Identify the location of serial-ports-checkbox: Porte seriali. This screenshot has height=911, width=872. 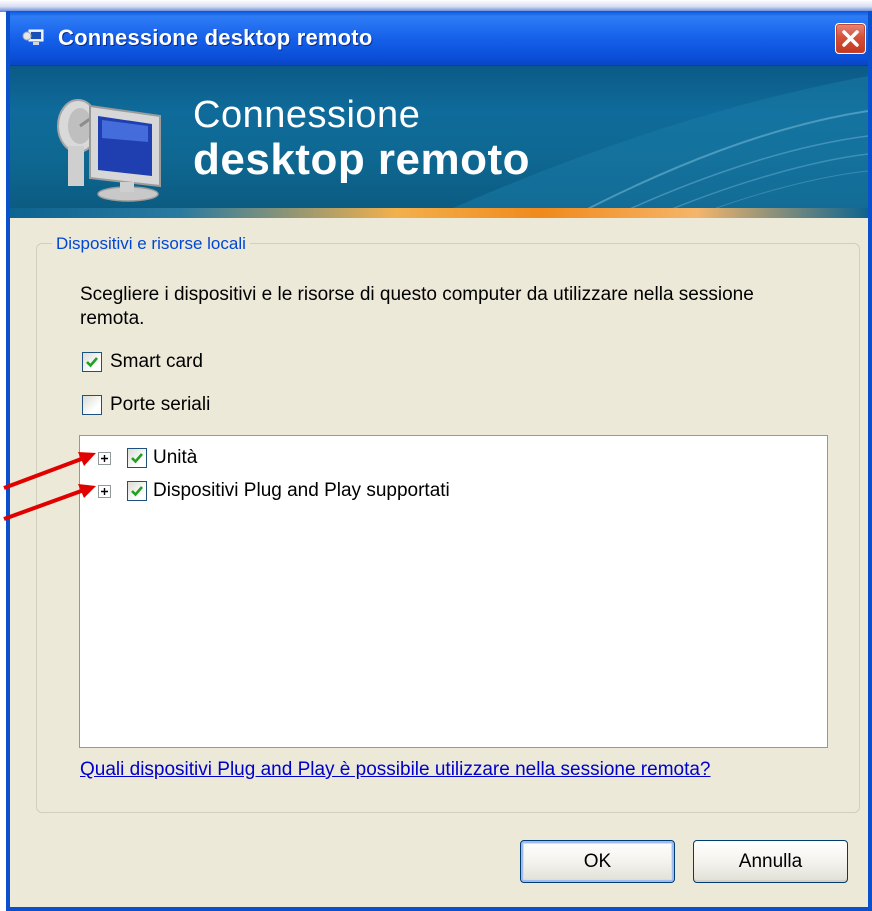
(146, 405).